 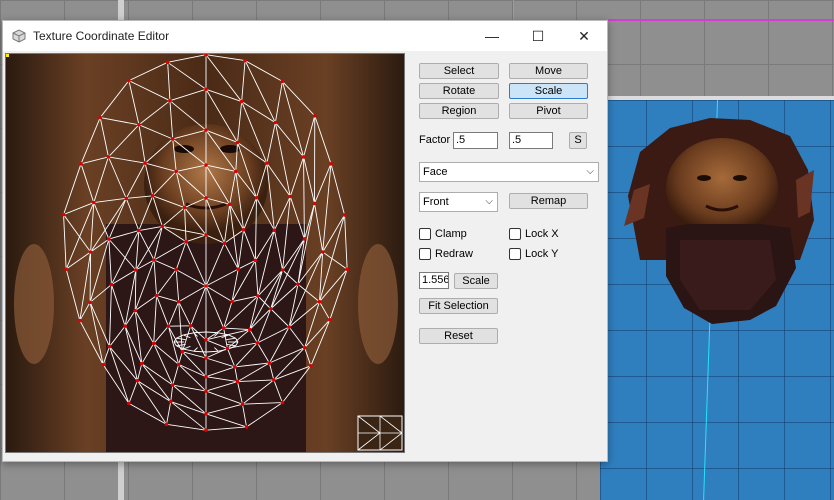 What do you see at coordinates (578, 140) in the screenshot?
I see `factor-s-button: S` at bounding box center [578, 140].